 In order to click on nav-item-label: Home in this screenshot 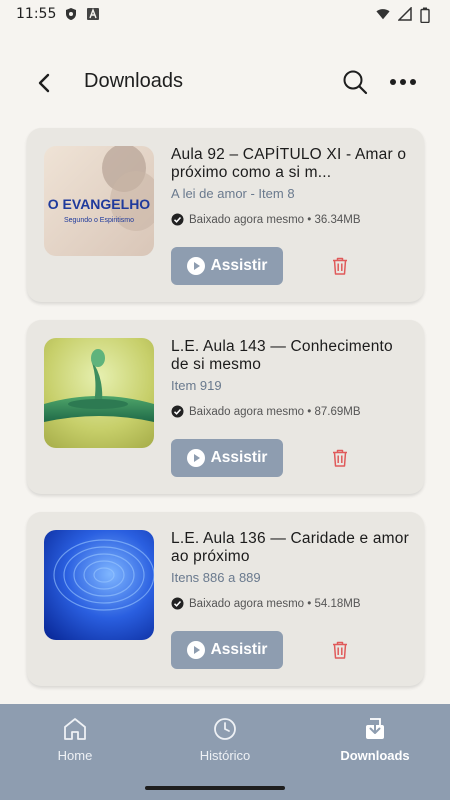, I will do `click(75, 755)`.